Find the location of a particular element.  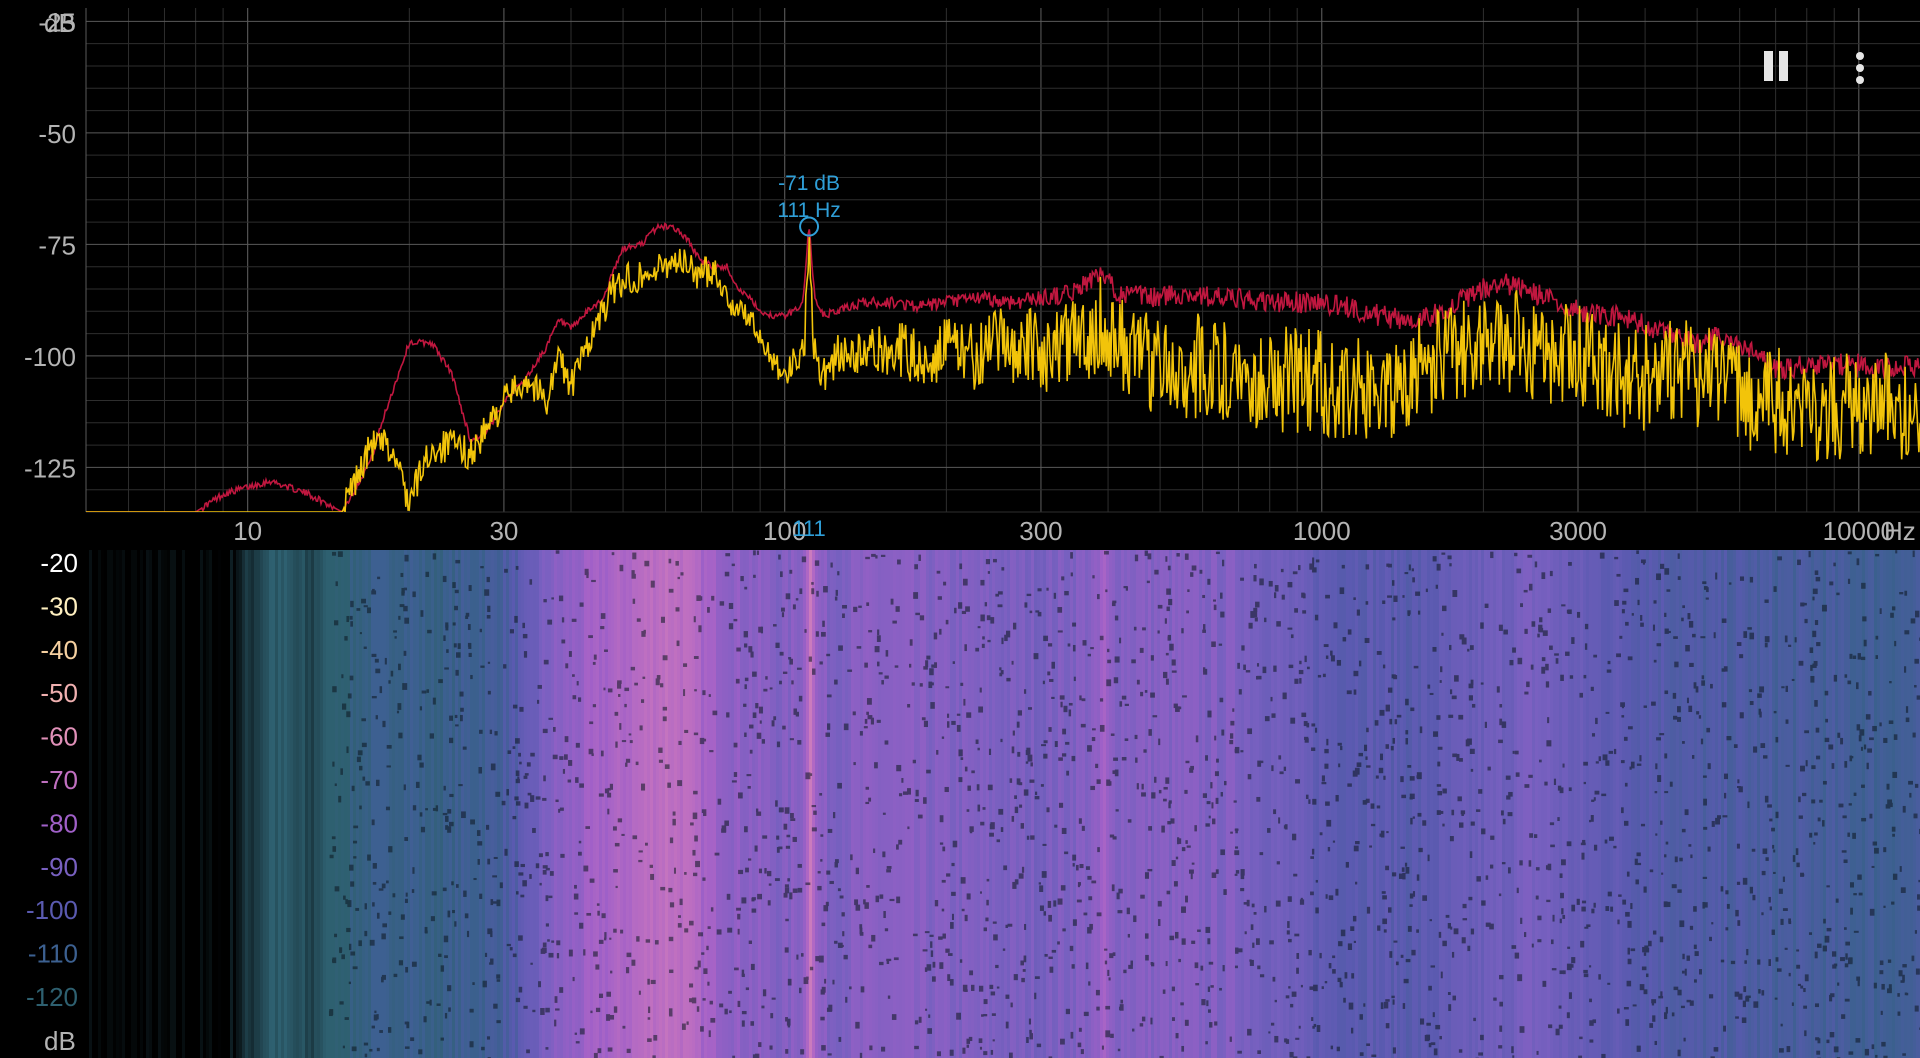

pause-button is located at coordinates (1776, 68).